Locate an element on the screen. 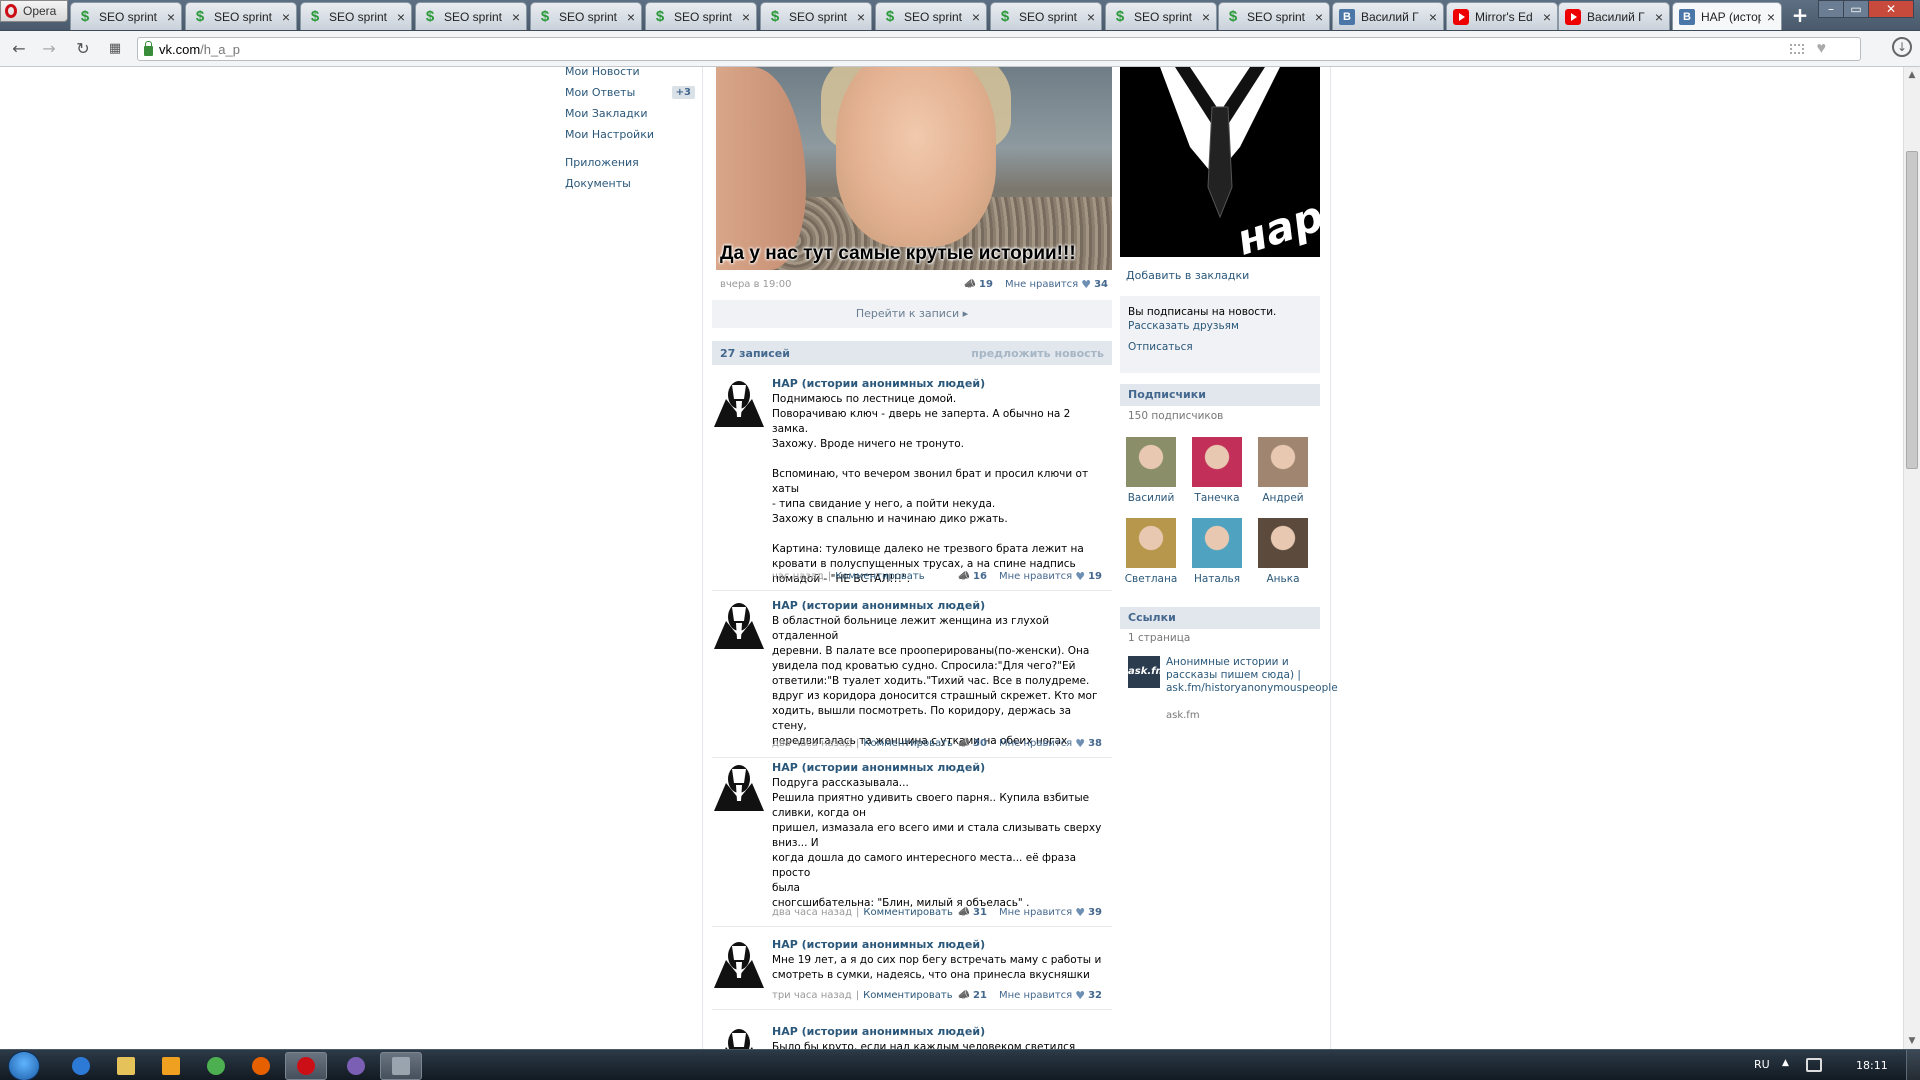 This screenshot has width=1920, height=1080. vertical-scrollbar: ▲ ▼ is located at coordinates (1911, 558).